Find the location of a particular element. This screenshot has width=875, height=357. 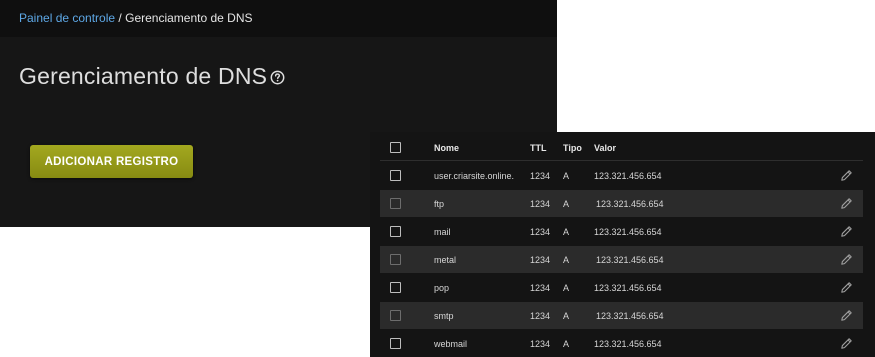

breadcrumb-current: Gerenciamento de DNS is located at coordinates (189, 18).